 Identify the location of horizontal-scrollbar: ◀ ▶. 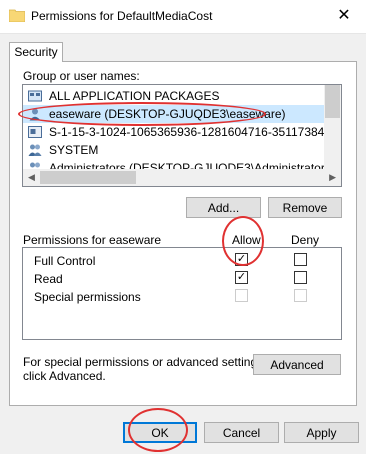
(182, 177).